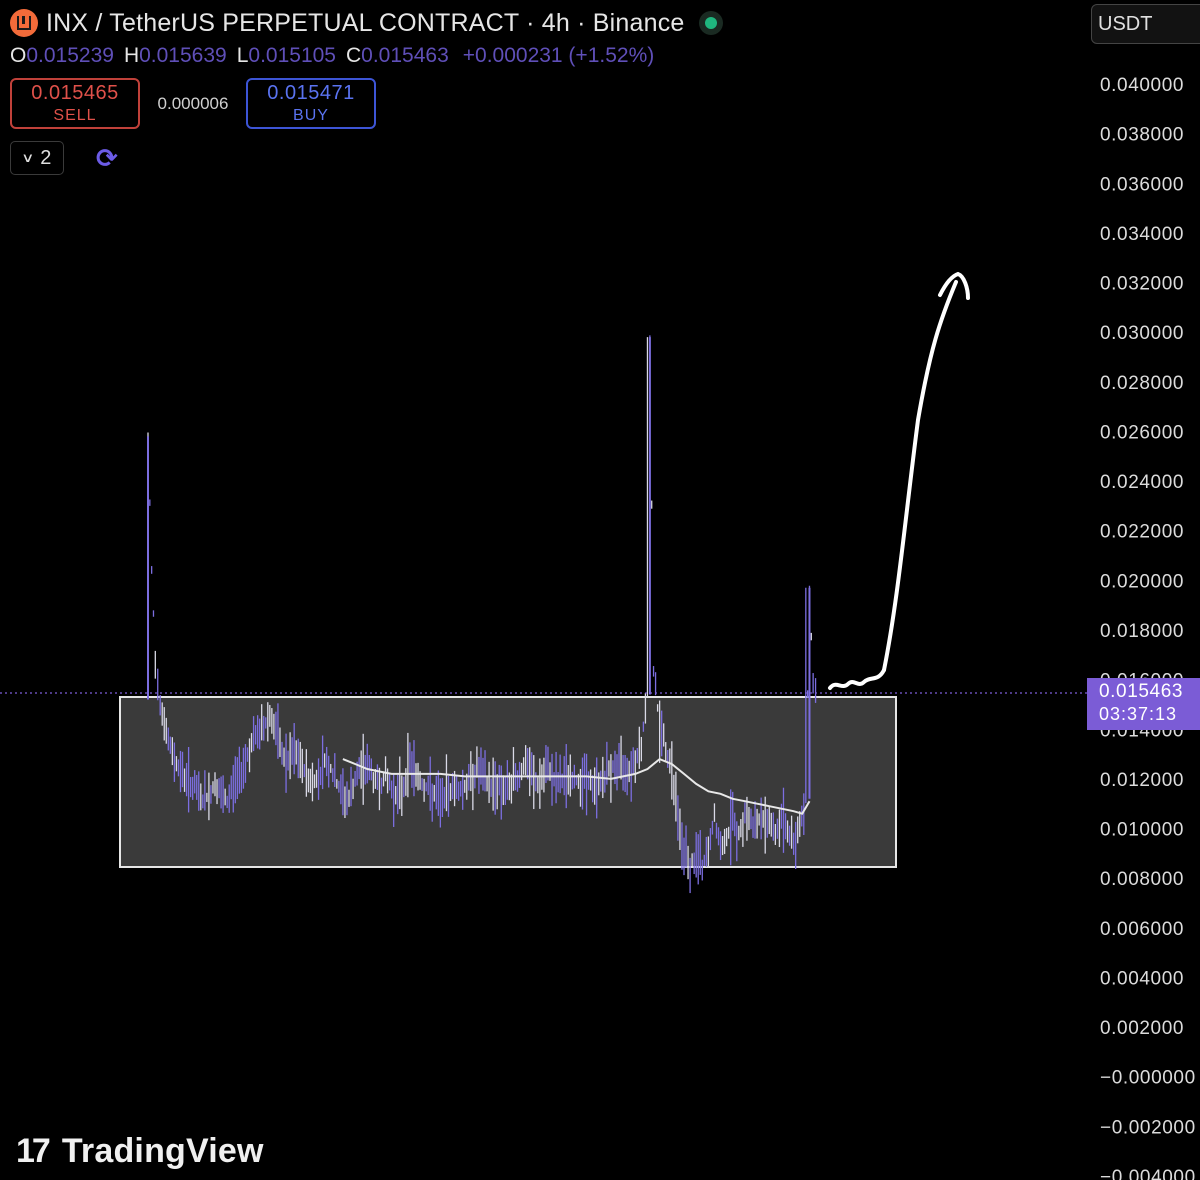 This screenshot has width=1200, height=1180. Describe the element at coordinates (1138, 714) in the screenshot. I see `bar-countdown: 03:37:13` at that location.